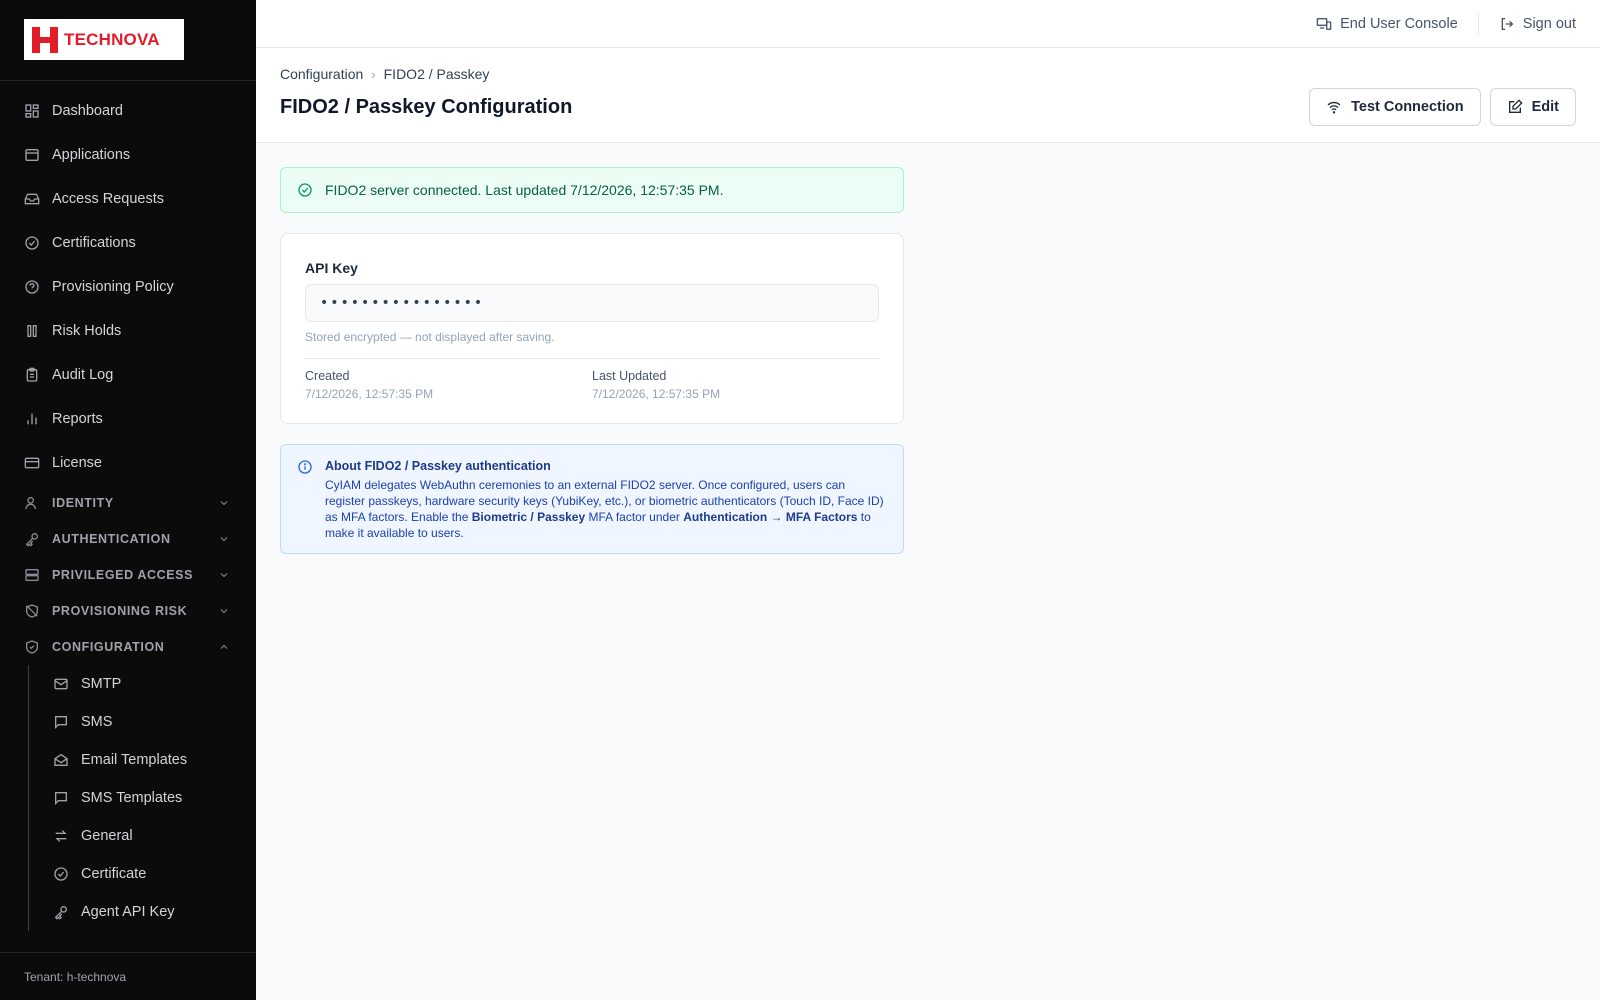 The image size is (1600, 1000). Describe the element at coordinates (32, 419) in the screenshot. I see `bar-chart-icon` at that location.